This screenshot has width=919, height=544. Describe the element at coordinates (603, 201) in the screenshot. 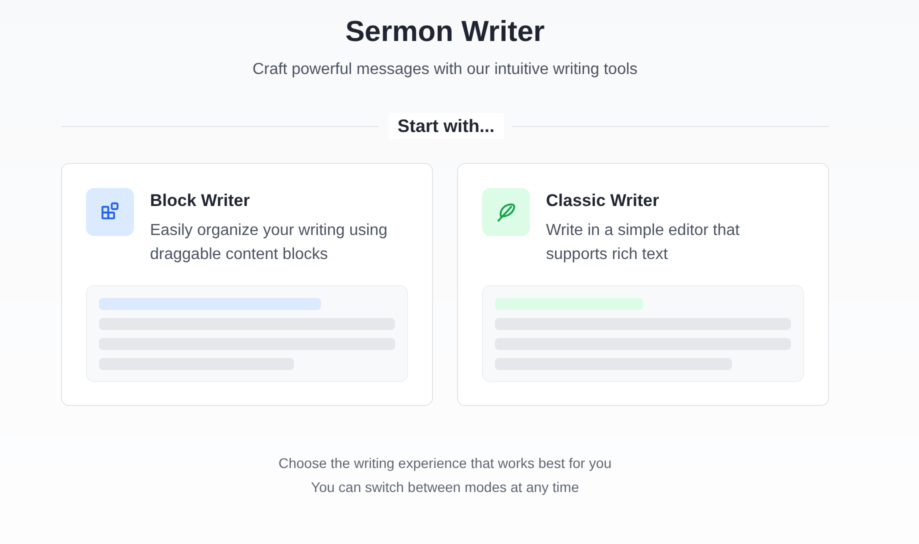

I see `option-title: Classic Writer` at that location.